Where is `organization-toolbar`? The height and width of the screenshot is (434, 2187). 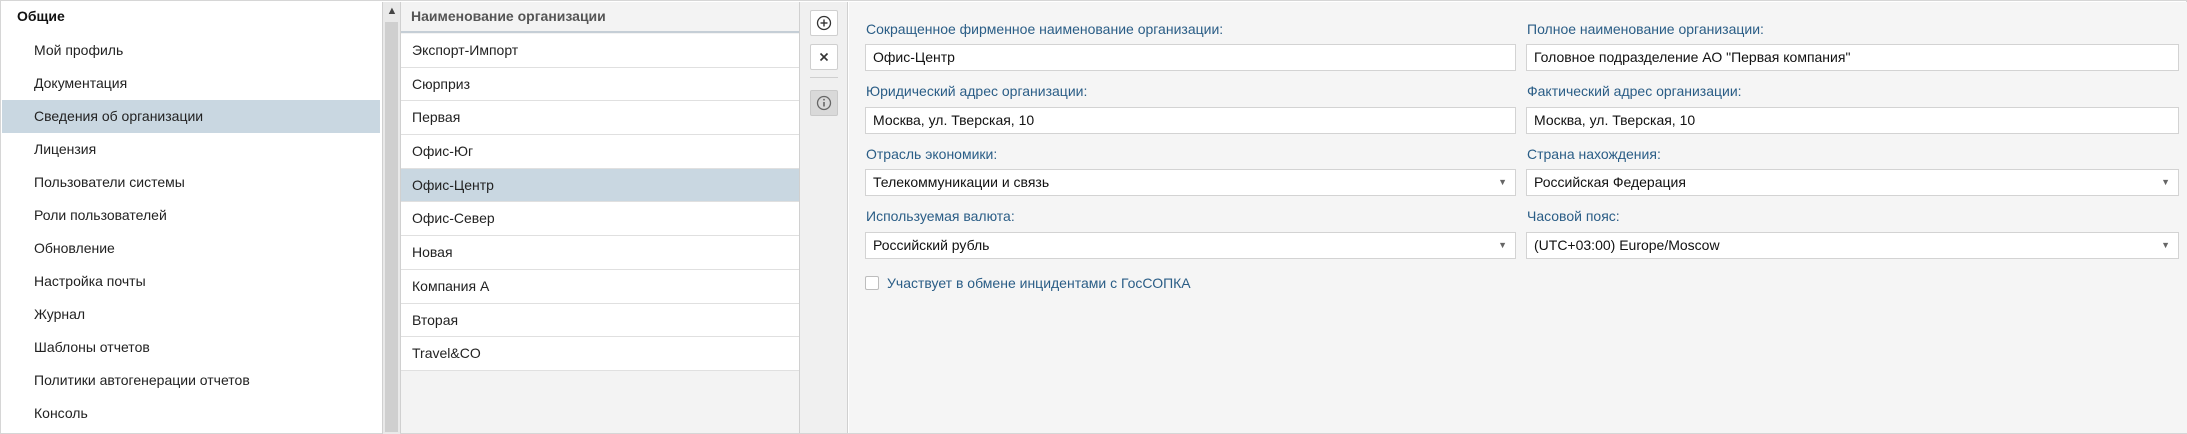 organization-toolbar is located at coordinates (823, 217).